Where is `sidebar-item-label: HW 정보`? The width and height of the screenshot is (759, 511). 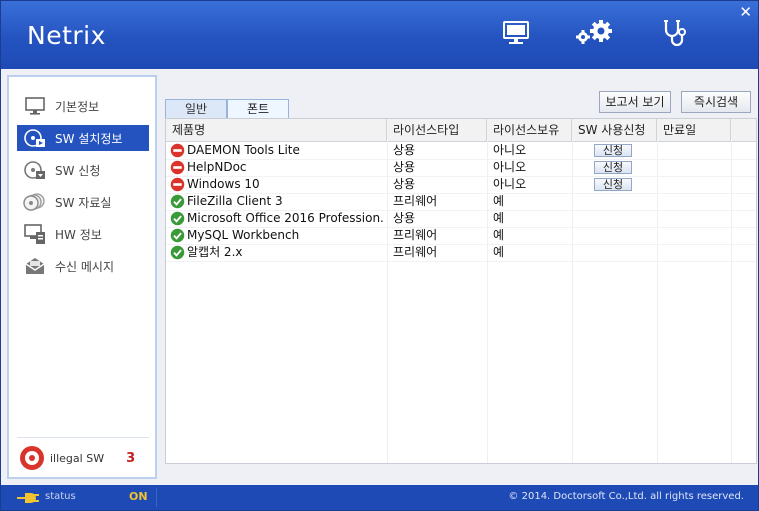 sidebar-item-label: HW 정보 is located at coordinates (78, 234).